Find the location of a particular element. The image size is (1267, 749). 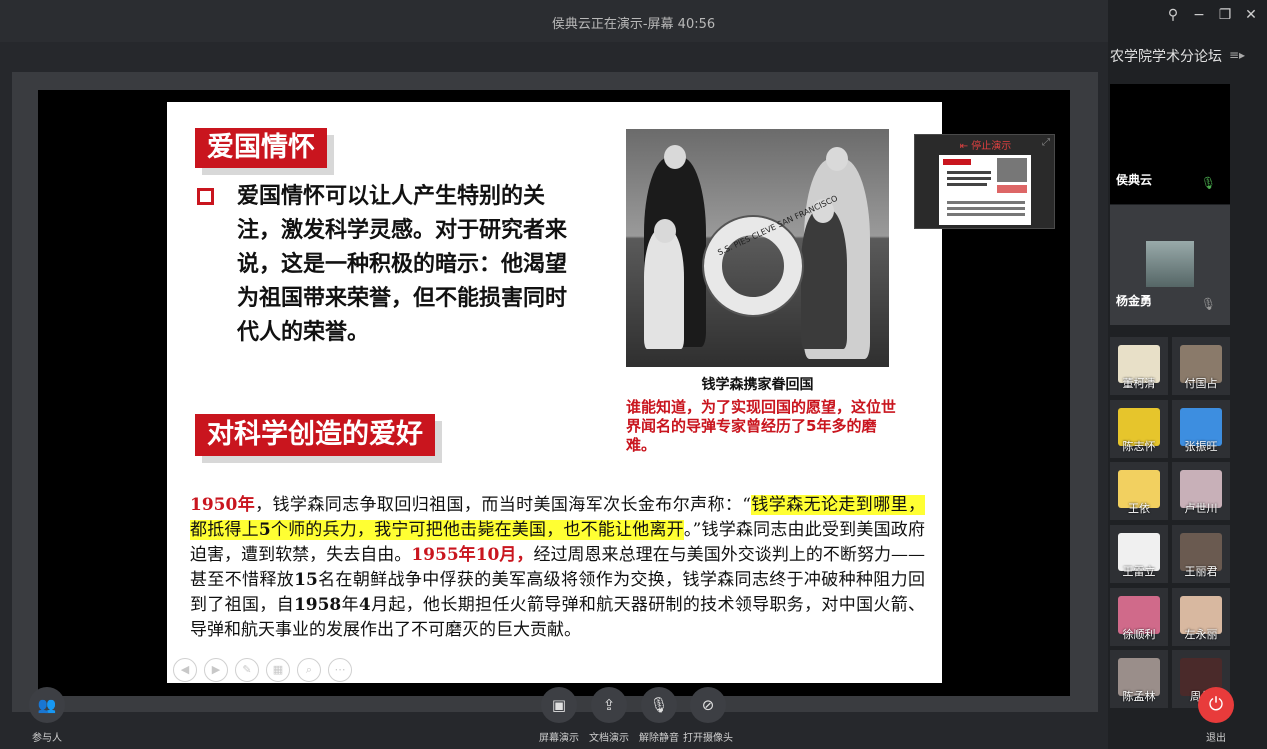

participant-tile: 陈志怀 is located at coordinates (1139, 429).